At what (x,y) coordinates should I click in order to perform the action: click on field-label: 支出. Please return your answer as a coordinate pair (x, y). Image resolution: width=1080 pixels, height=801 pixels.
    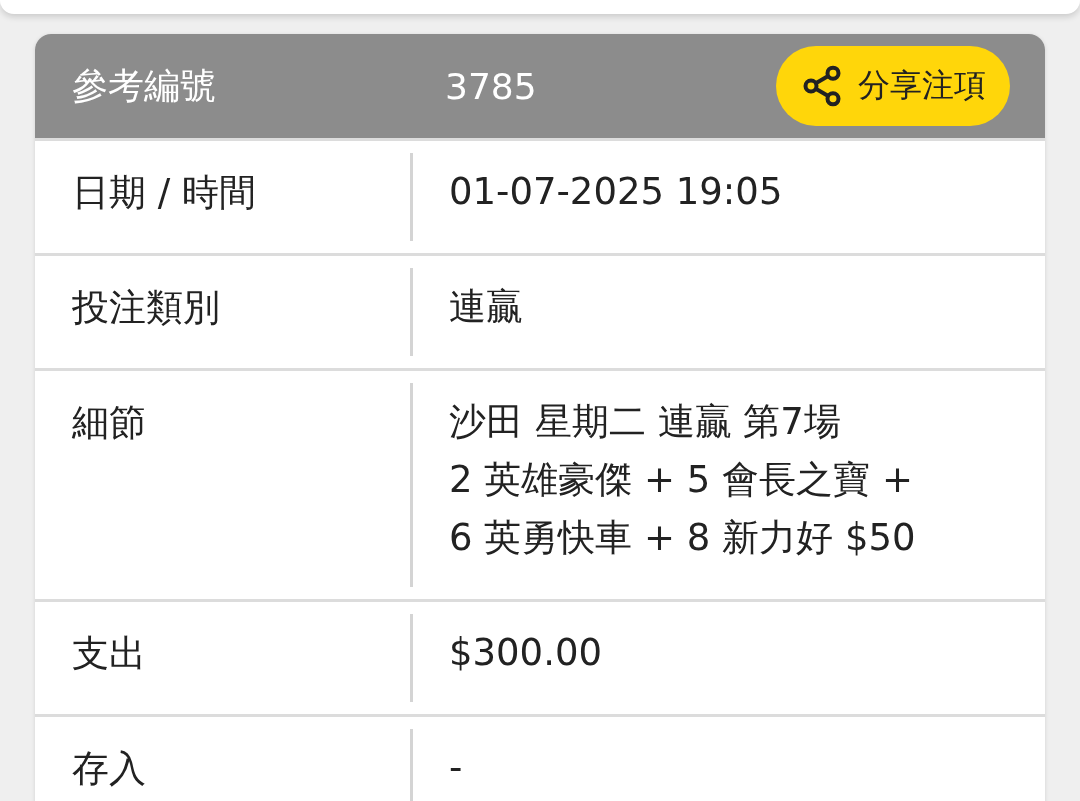
    Looking at the image, I should click on (109, 654).